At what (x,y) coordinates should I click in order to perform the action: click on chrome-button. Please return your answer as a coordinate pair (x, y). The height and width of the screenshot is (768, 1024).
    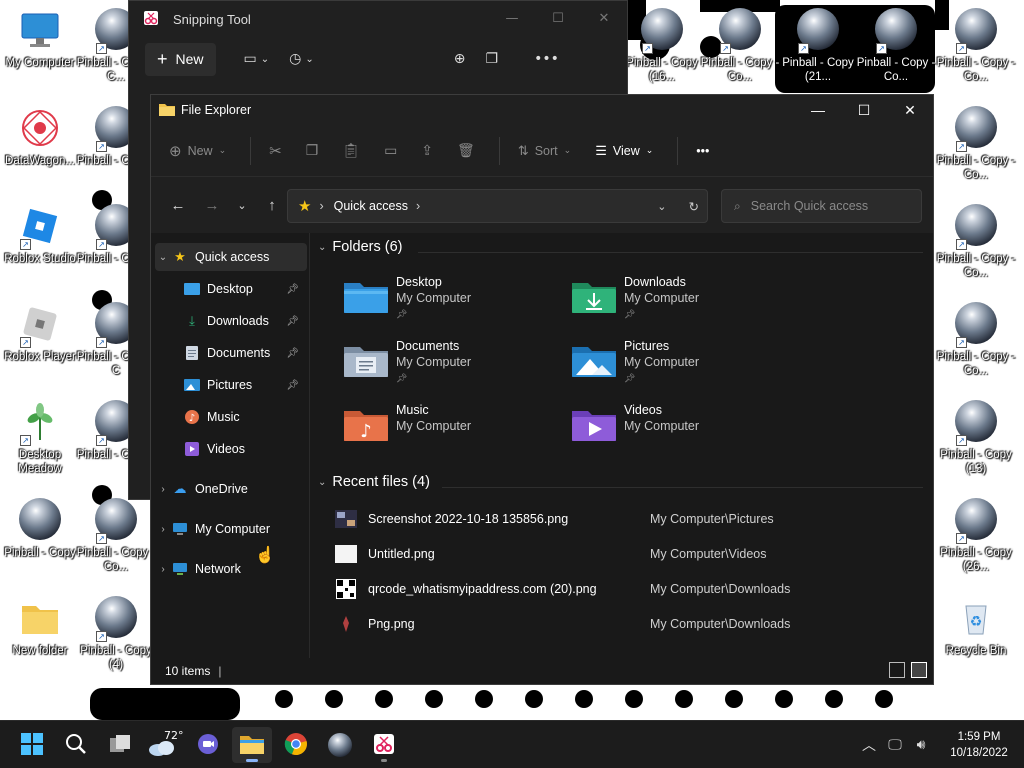
    Looking at the image, I should click on (296, 745).